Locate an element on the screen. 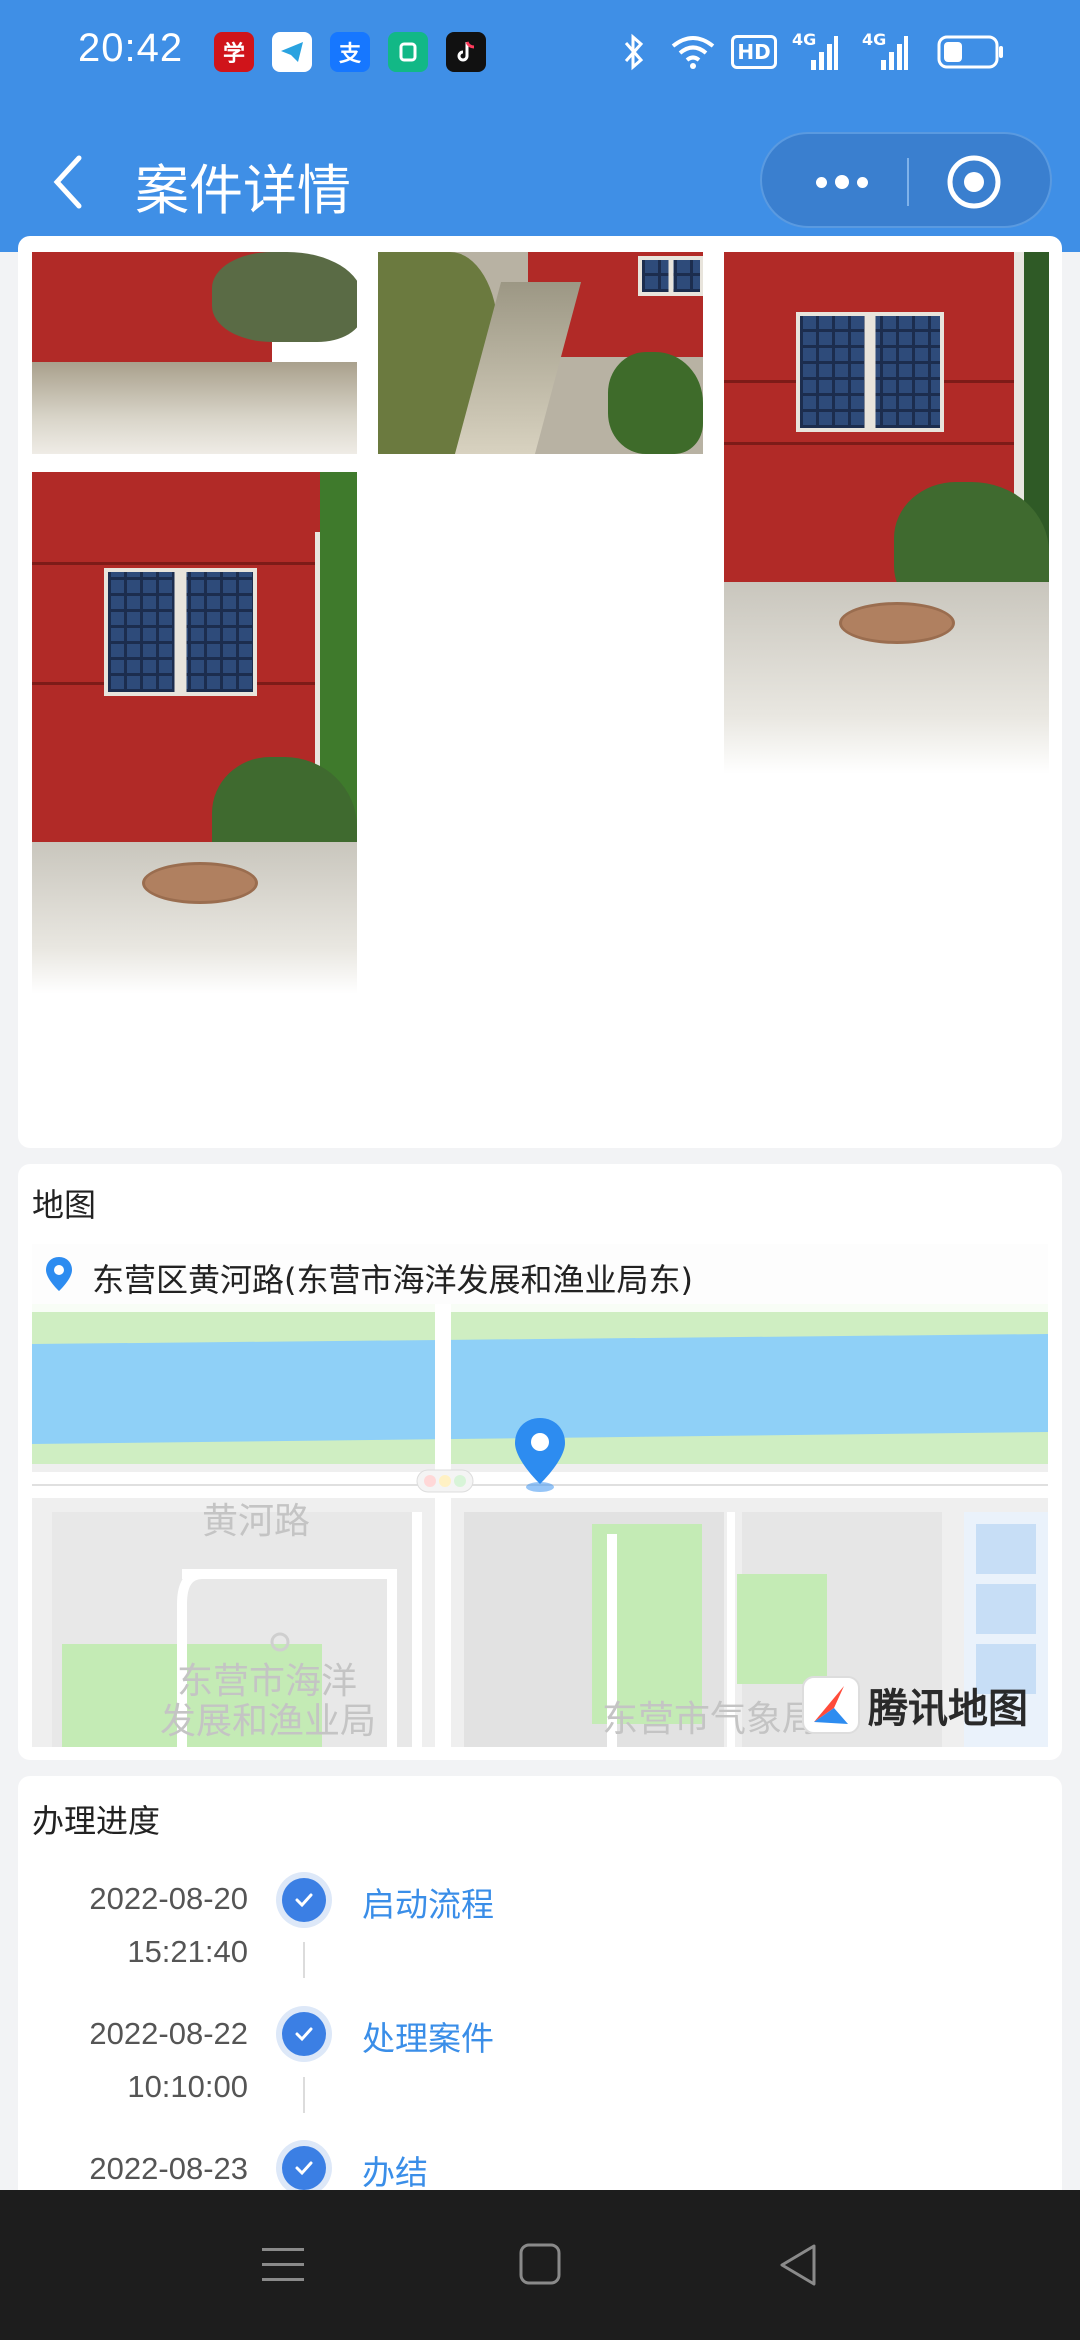 The height and width of the screenshot is (2340, 1080). location-pin-icon is located at coordinates (59, 1278).